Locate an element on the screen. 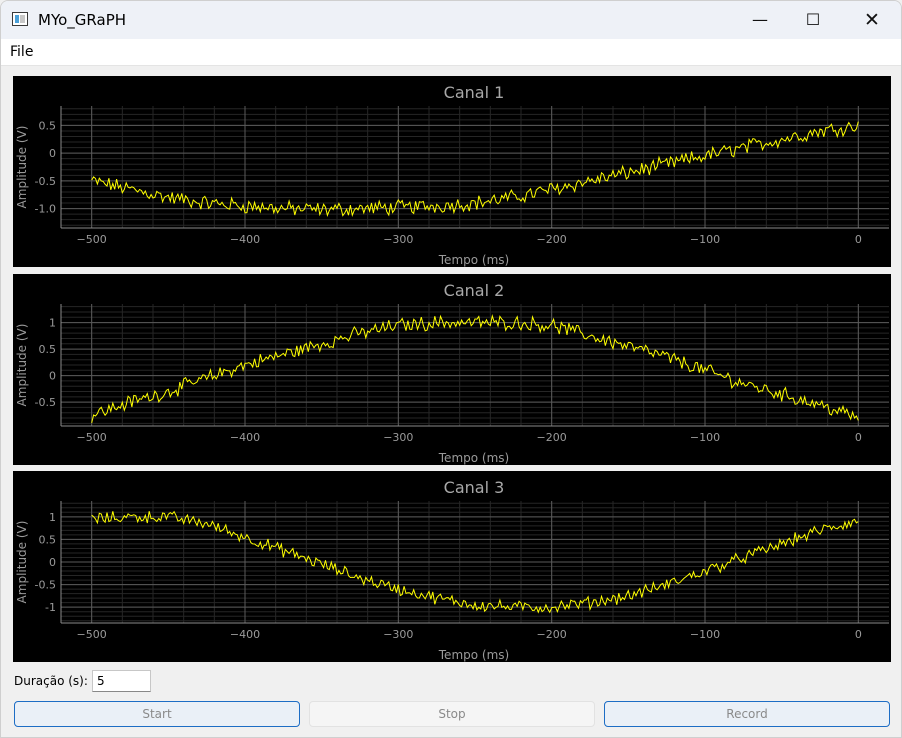  menu-file: File is located at coordinates (21, 52).